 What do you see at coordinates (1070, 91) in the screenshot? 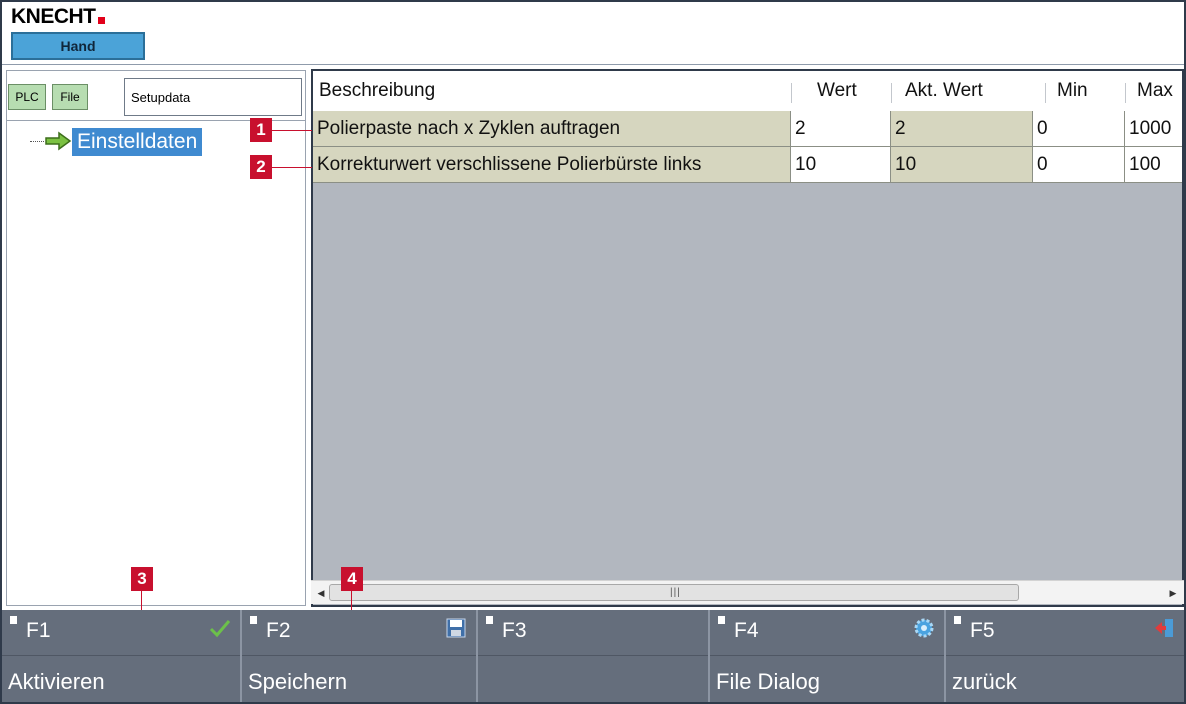
I see `column-header-min: Min` at bounding box center [1070, 91].